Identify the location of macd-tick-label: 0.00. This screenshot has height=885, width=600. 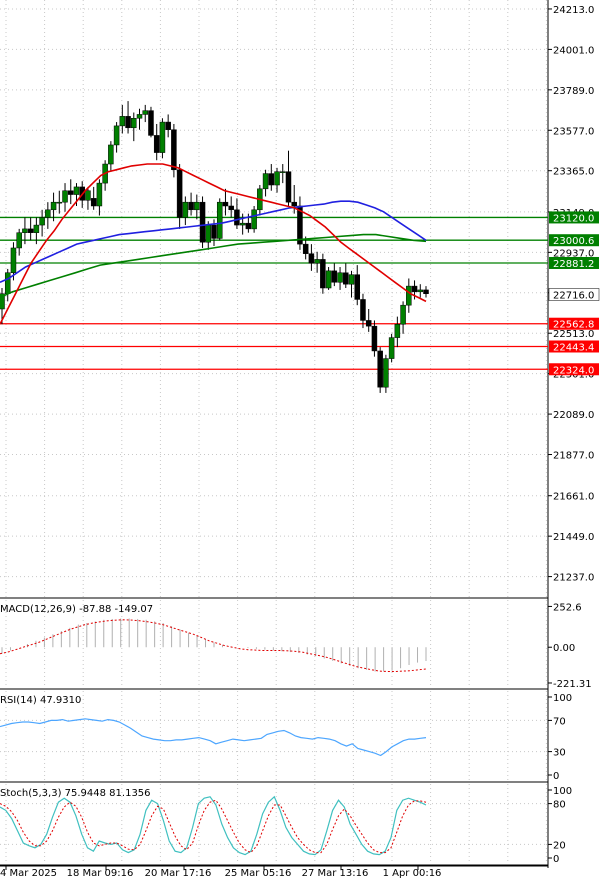
(564, 648).